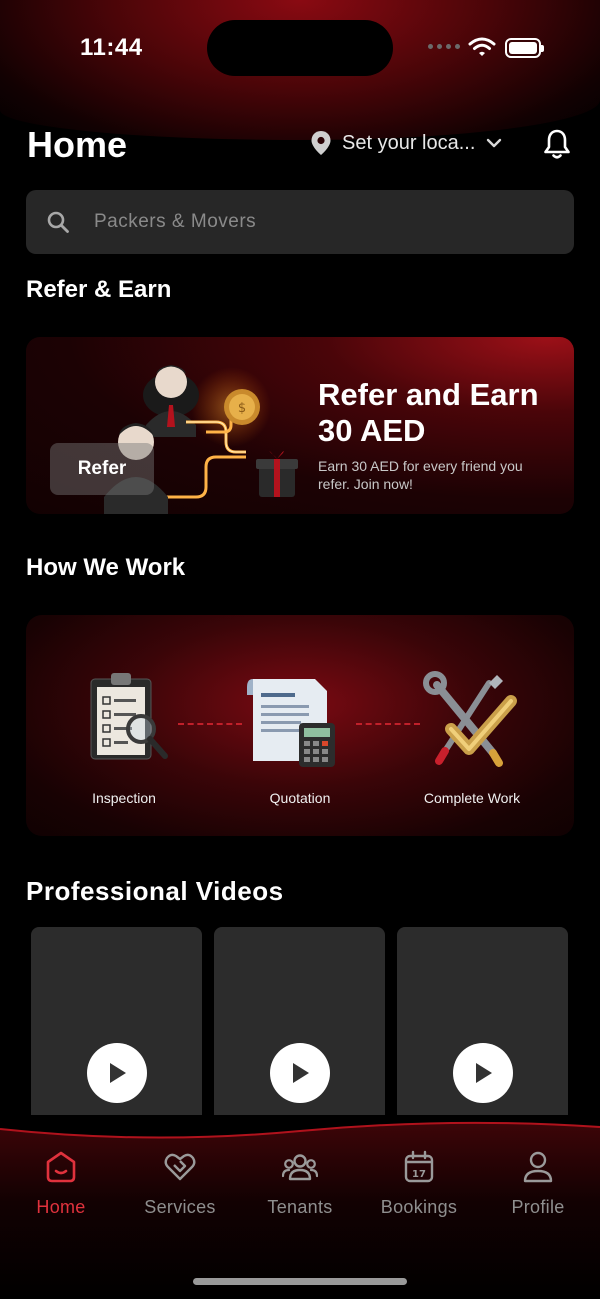 This screenshot has height=1299, width=600. What do you see at coordinates (61, 1184) in the screenshot?
I see `tab-home: Home` at bounding box center [61, 1184].